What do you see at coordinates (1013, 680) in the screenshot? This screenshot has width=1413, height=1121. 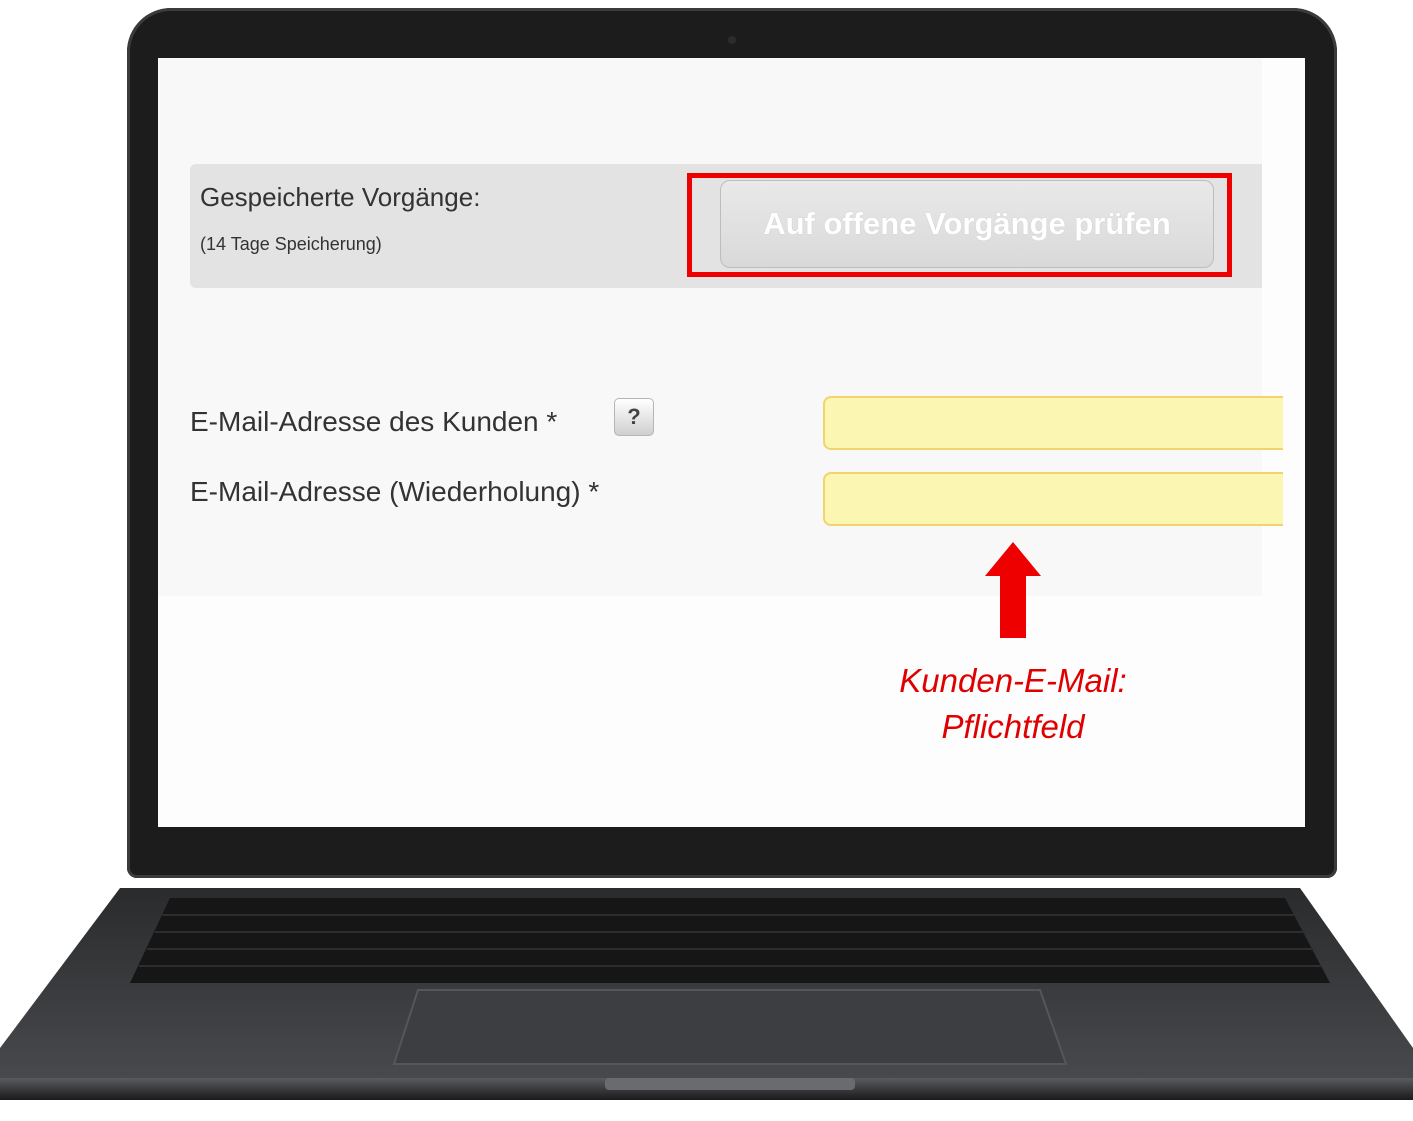 I see `annotation-line-1: Kunden-E-Mail:` at bounding box center [1013, 680].